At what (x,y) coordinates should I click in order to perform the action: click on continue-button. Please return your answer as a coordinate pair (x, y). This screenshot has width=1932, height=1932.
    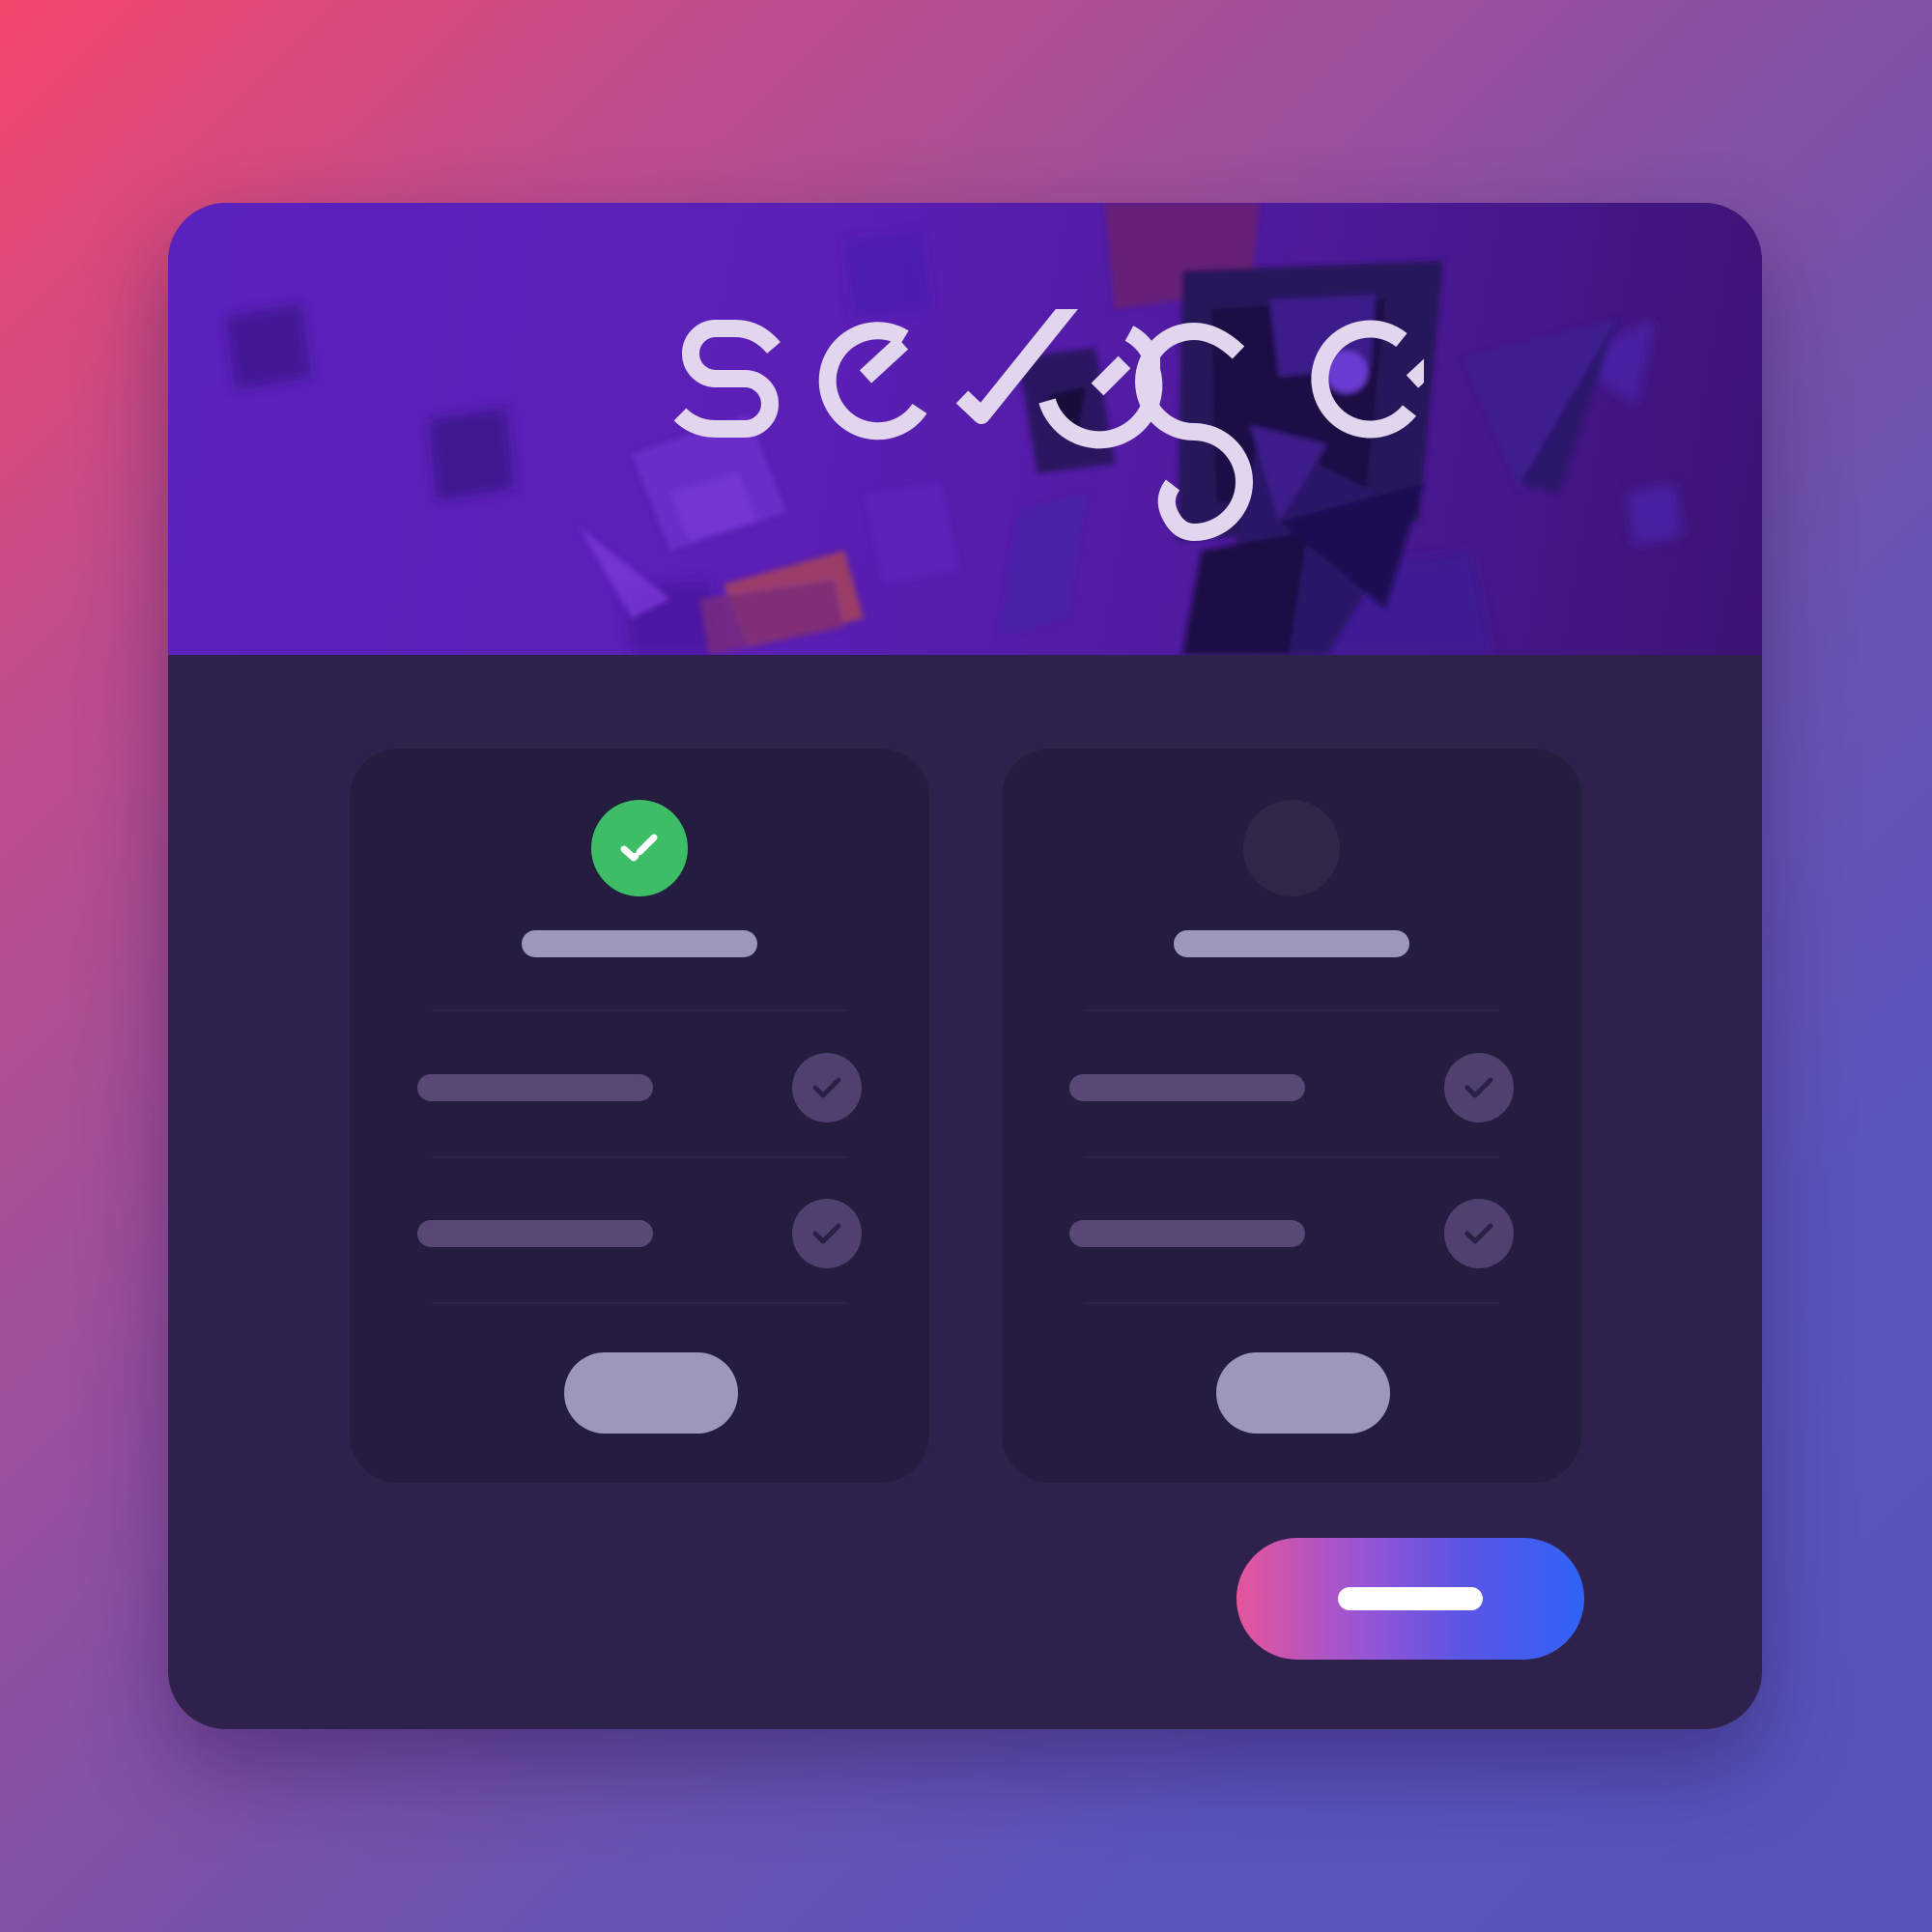
    Looking at the image, I should click on (1410, 1599).